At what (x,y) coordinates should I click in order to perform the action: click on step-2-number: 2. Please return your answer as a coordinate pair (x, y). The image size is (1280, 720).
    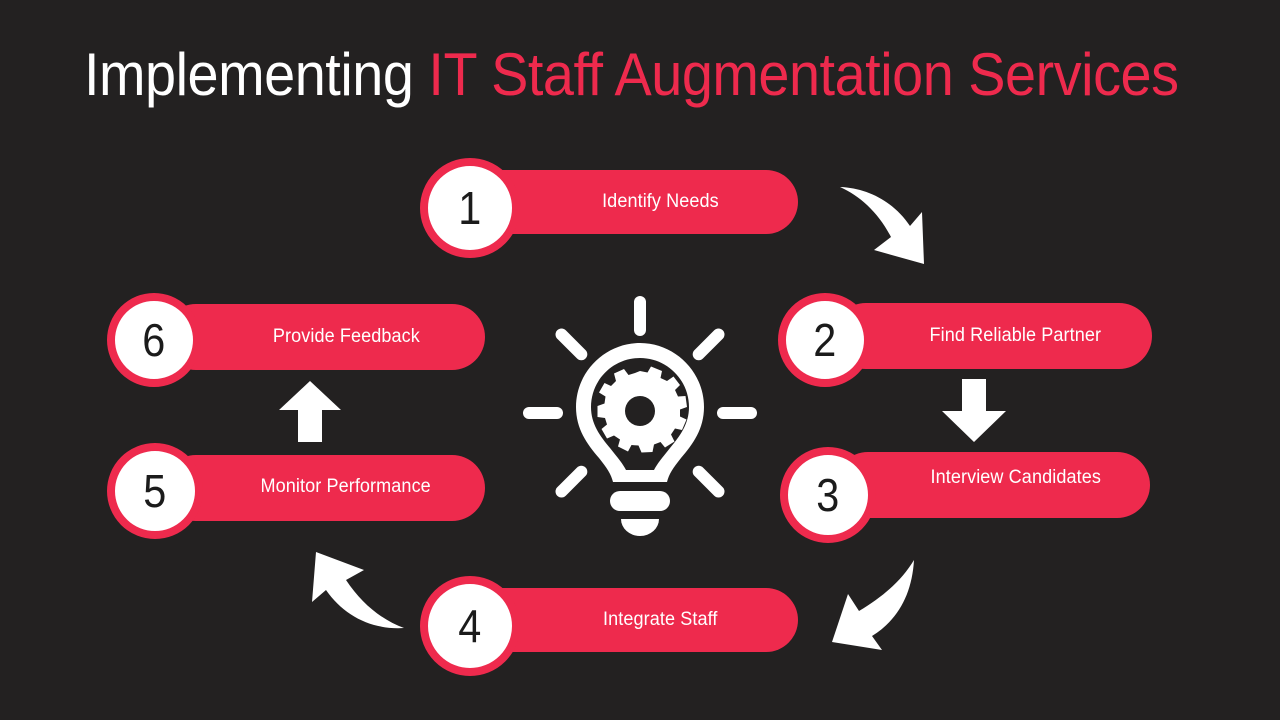
    Looking at the image, I should click on (825, 340).